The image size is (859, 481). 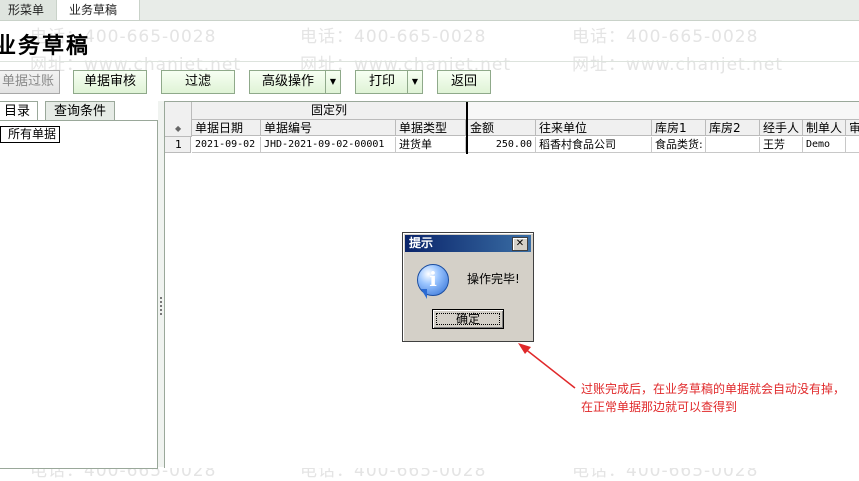 What do you see at coordinates (659, 407) in the screenshot?
I see `annotation-line-2: 在正常单据那边就可以查得到` at bounding box center [659, 407].